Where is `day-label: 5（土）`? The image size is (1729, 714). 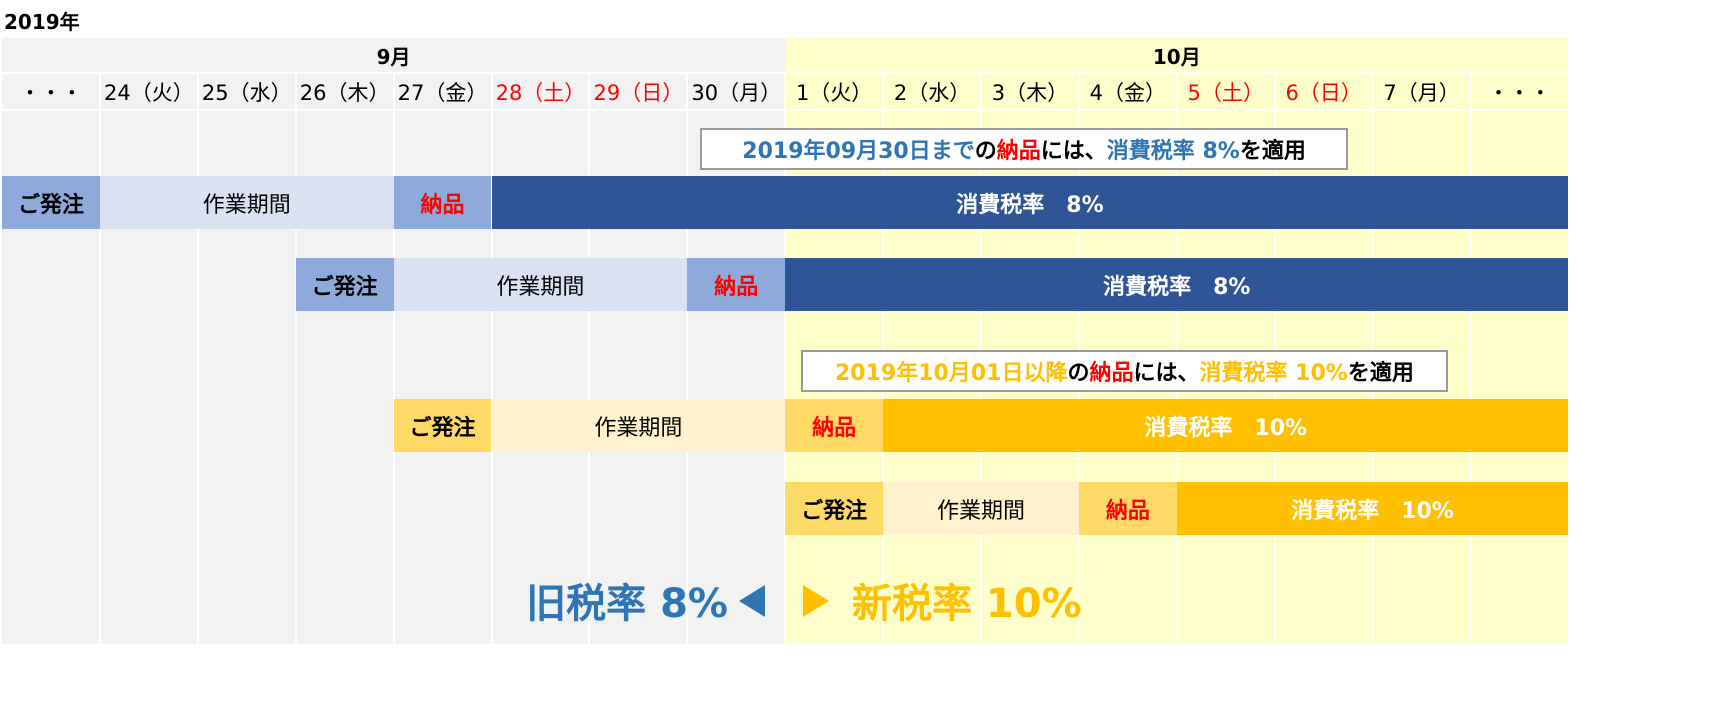
day-label: 5（土） is located at coordinates (1225, 93).